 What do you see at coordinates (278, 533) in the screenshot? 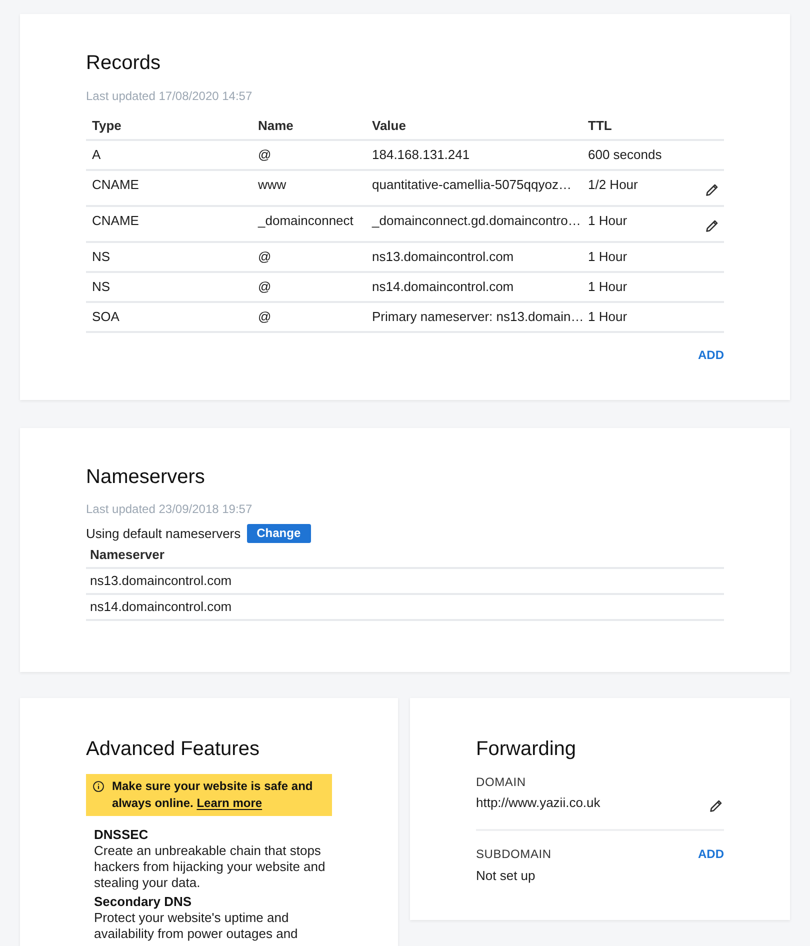
I see `change-button: Change` at bounding box center [278, 533].